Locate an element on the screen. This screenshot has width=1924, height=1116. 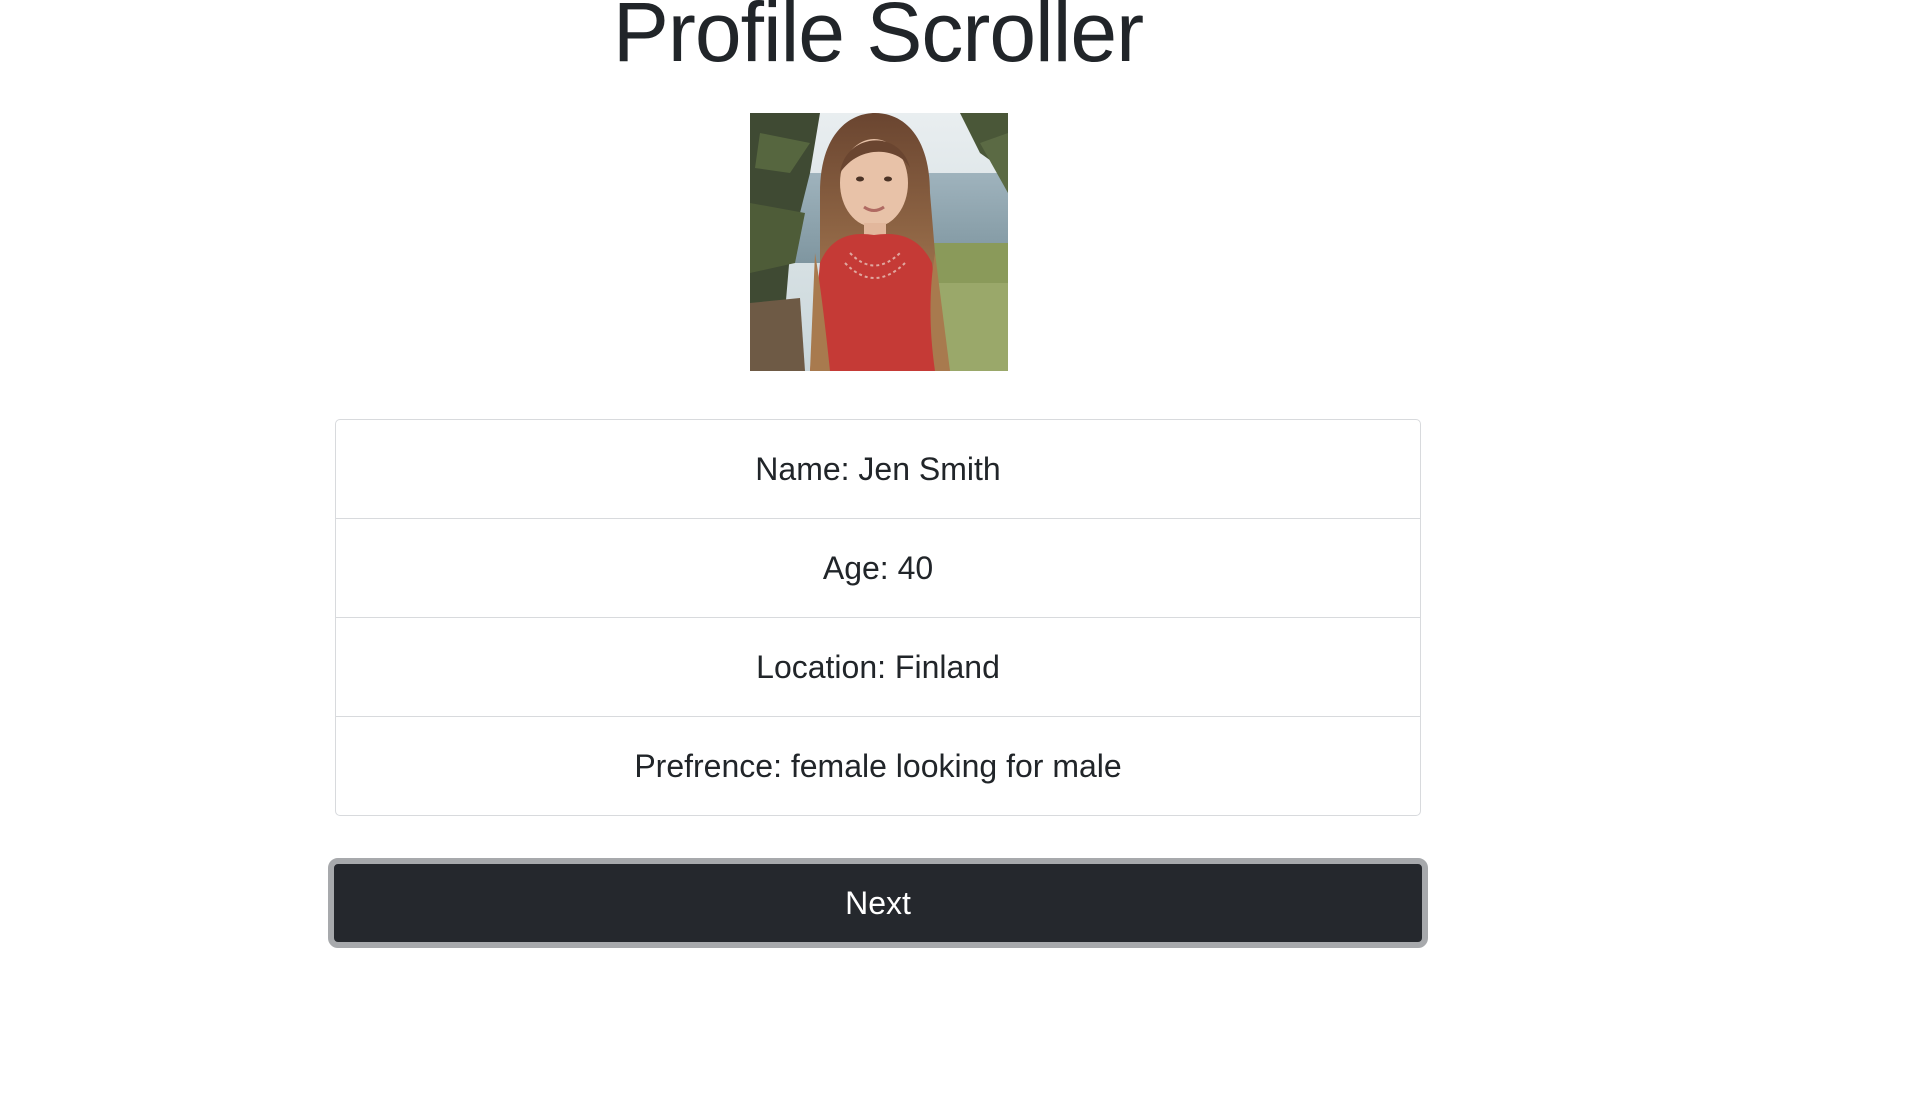
profile-name: Name: Jen Smith is located at coordinates (878, 469).